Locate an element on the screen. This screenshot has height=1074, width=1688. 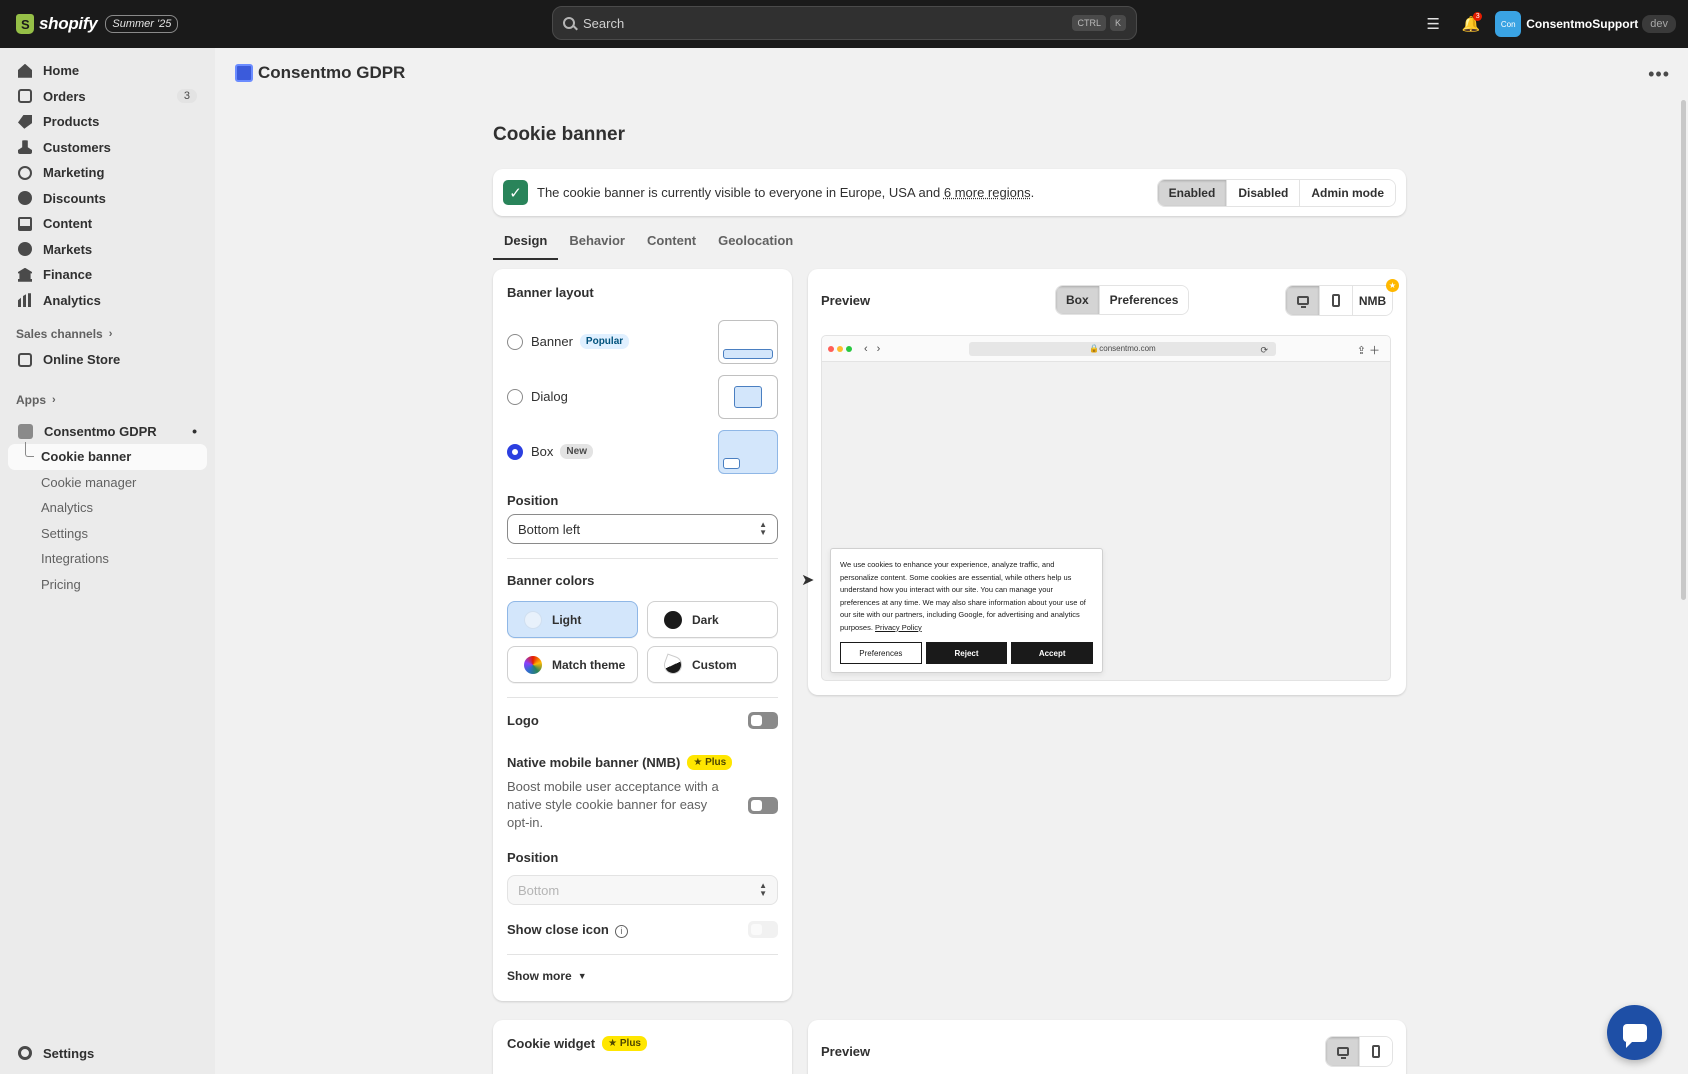
tab-design: Design is located at coordinates (526, 244).